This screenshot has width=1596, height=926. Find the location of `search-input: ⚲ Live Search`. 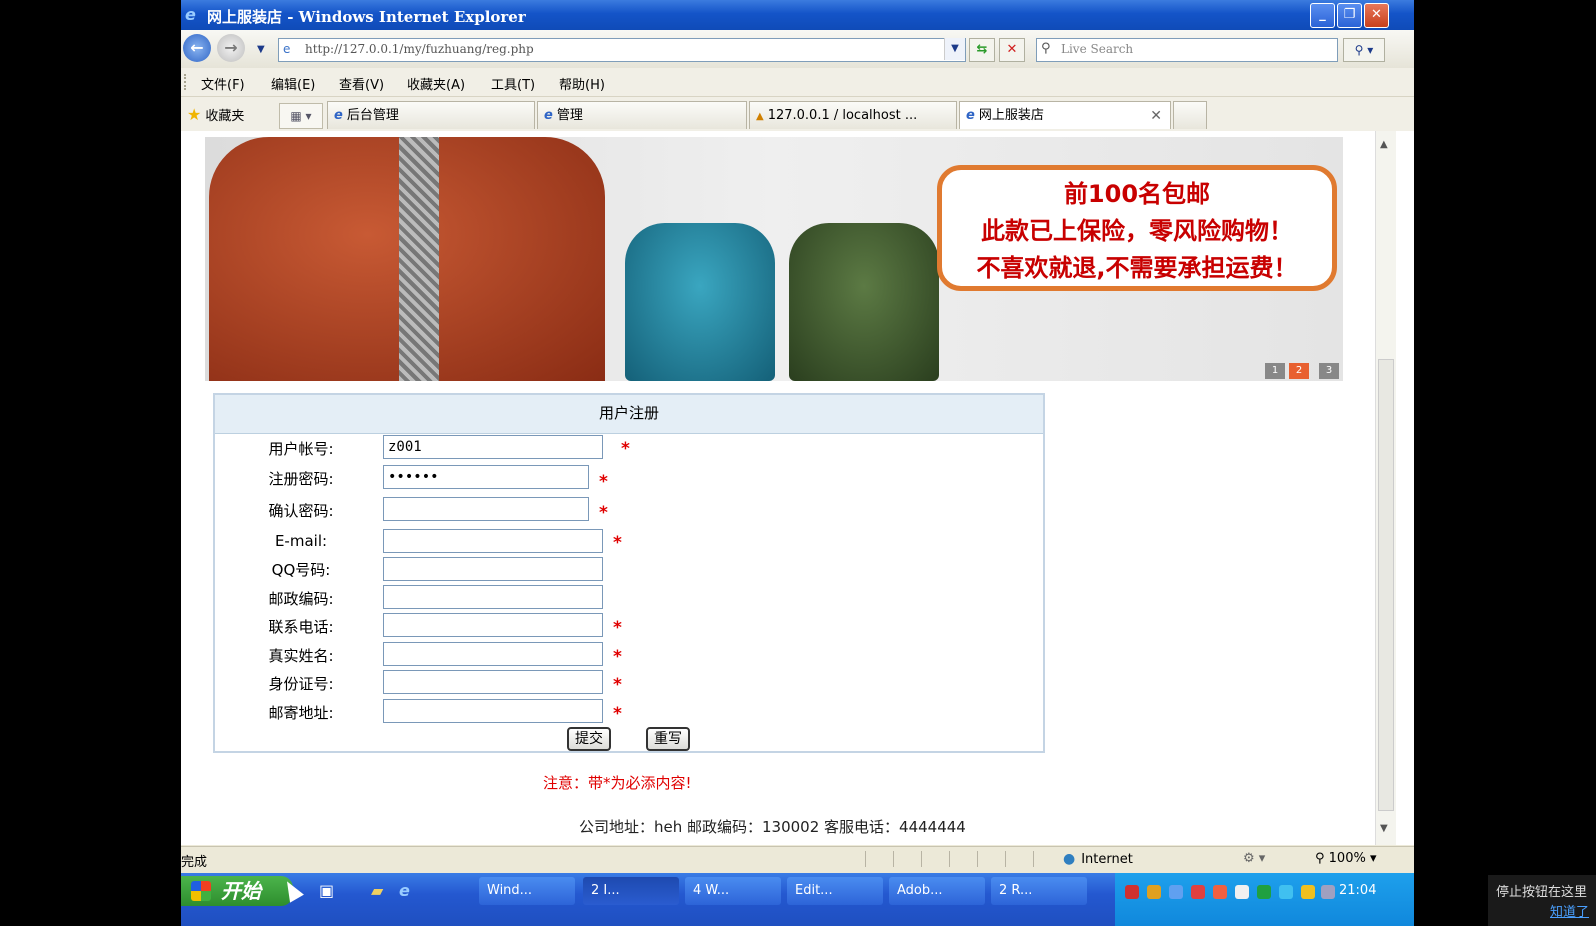

search-input: ⚲ Live Search is located at coordinates (1187, 50).